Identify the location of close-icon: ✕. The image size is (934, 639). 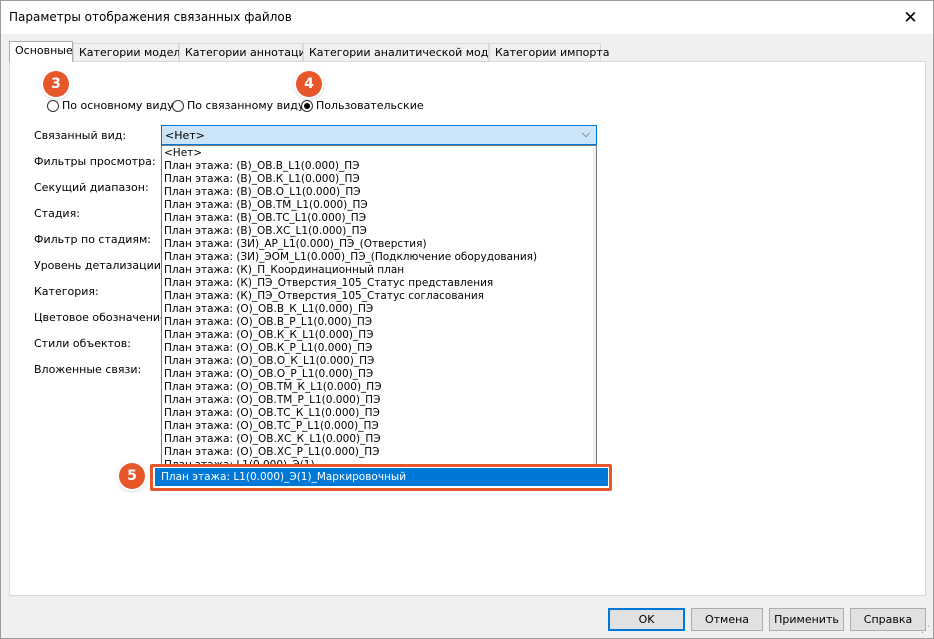
(910, 17).